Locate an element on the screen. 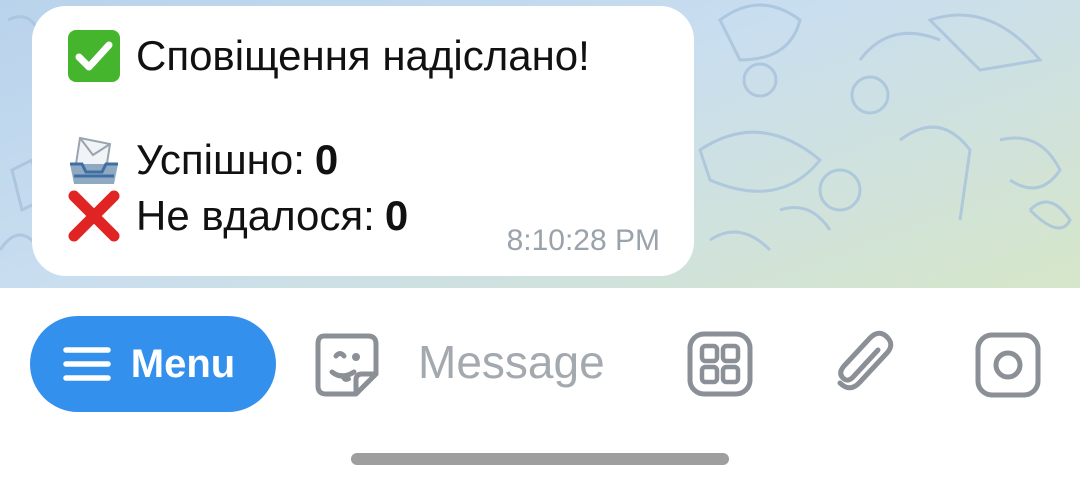 The height and width of the screenshot is (480, 1080). message-title-line: Сповіщення надіслано! is located at coordinates (365, 56).